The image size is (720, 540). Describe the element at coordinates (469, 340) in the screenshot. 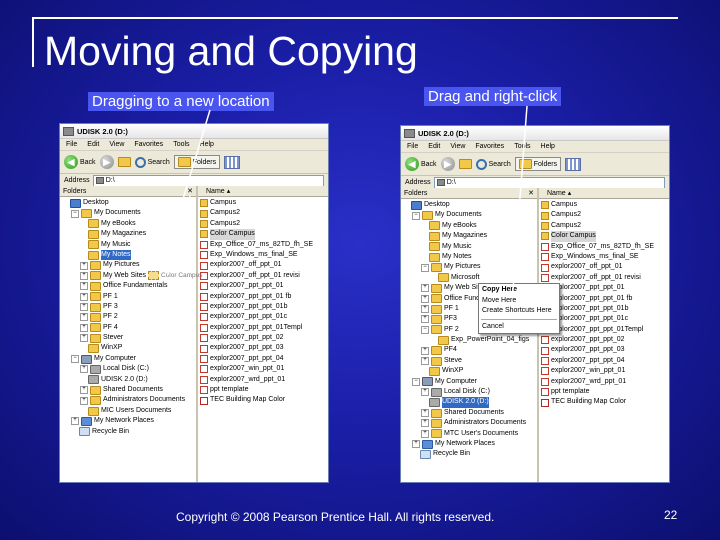

I see `tree-item: Exp_PowerPoint_04_figs` at that location.